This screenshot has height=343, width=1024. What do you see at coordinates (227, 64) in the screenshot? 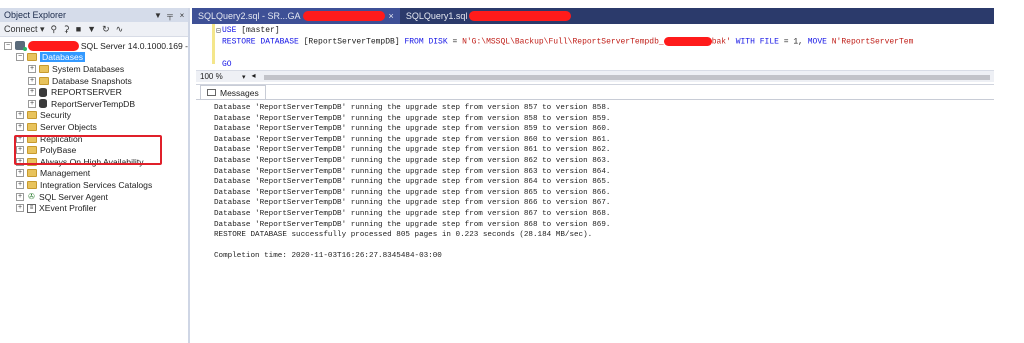
I see `editor-line-3: GO` at bounding box center [227, 64].